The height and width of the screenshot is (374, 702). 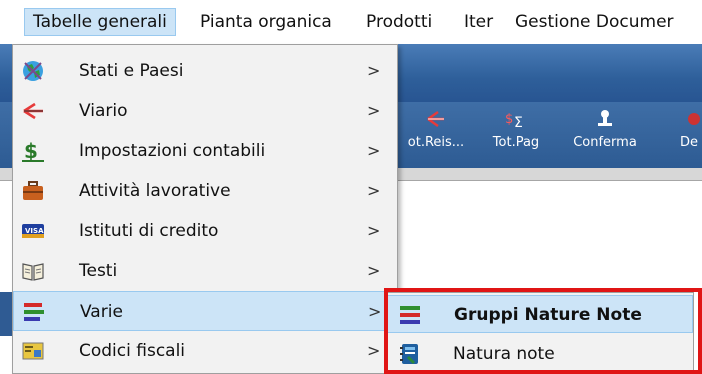 What do you see at coordinates (691, 121) in the screenshot?
I see `generic-icon` at bounding box center [691, 121].